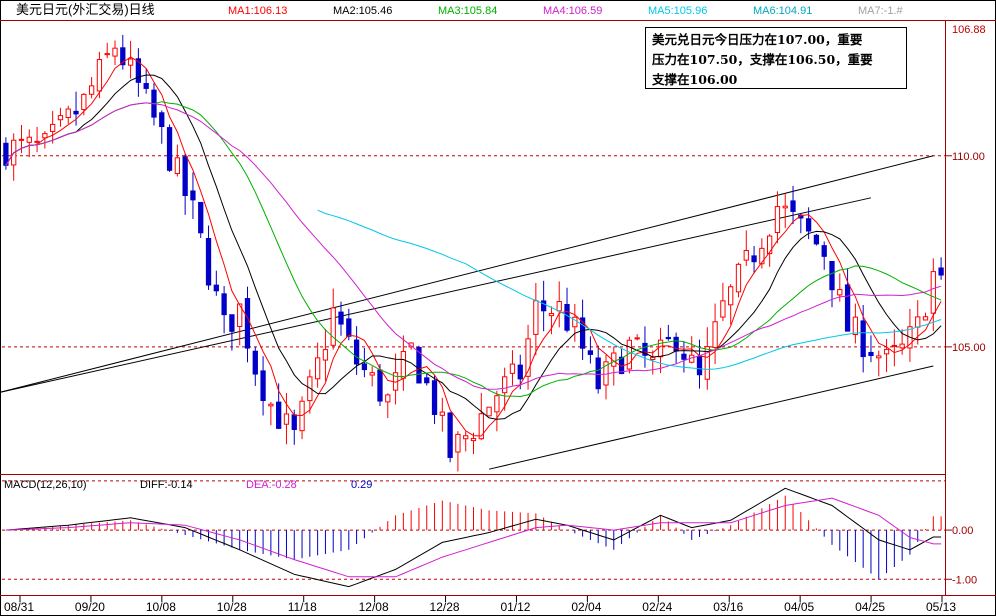  What do you see at coordinates (515, 607) in the screenshot?
I see `x-tick-label: 01/12` at bounding box center [515, 607].